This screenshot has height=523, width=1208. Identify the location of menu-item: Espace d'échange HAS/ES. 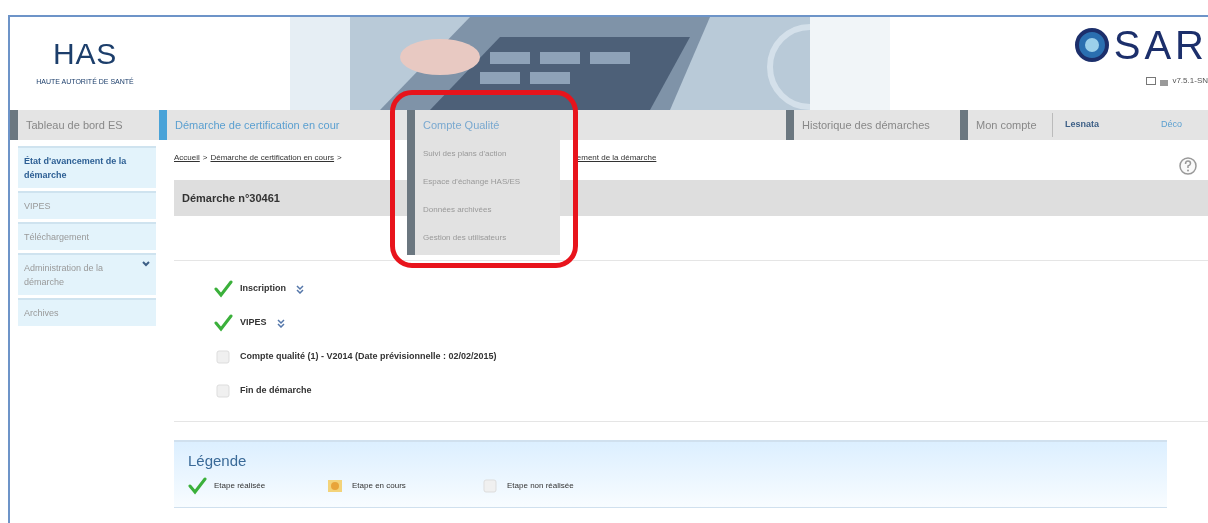
(487, 182).